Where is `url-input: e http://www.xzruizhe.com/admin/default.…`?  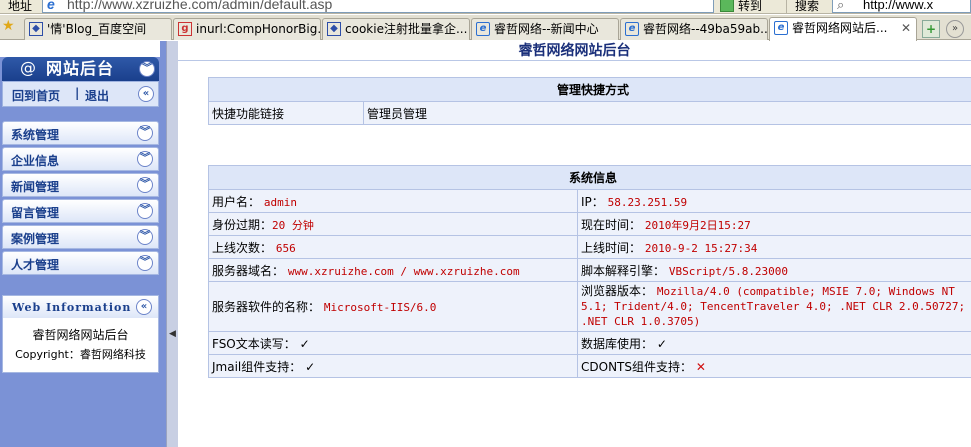 url-input: e http://www.xzruizhe.com/admin/default.… is located at coordinates (378, 6).